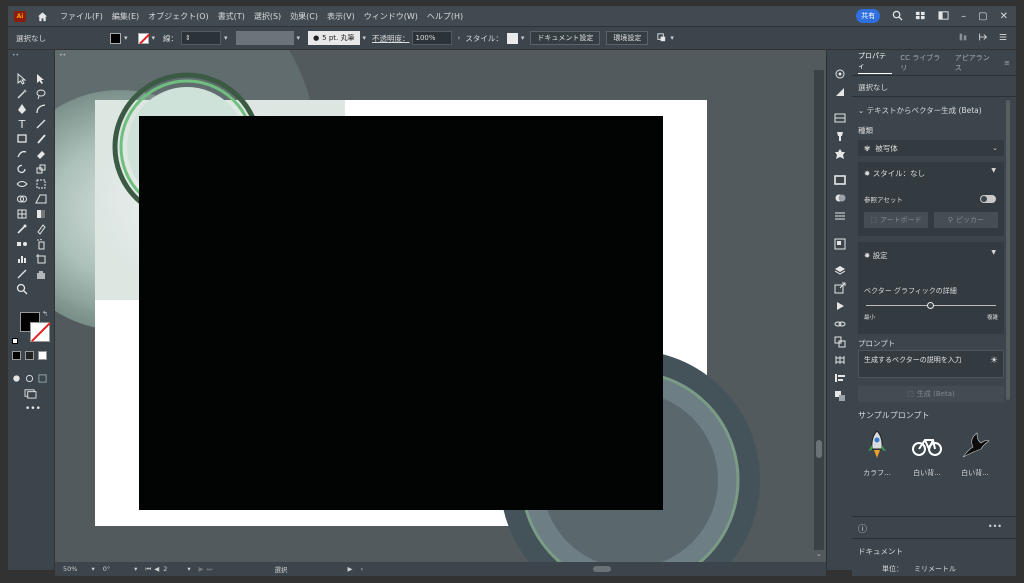  I want to click on section-header-text-to-vector: ⌄ テキストからベクター生成 (Beta), so click(920, 110).